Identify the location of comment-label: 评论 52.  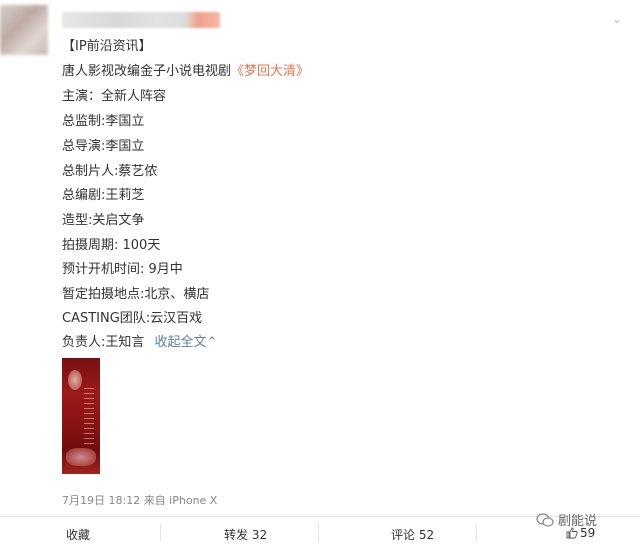
(413, 535).